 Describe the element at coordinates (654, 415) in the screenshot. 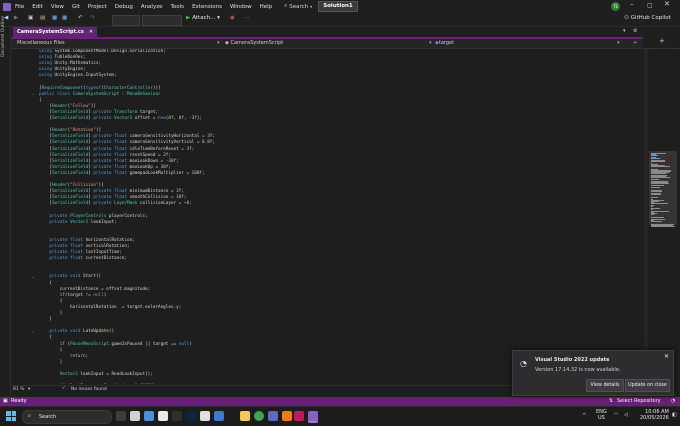

I see `clock: 10:06 AM 20/05/2026` at that location.